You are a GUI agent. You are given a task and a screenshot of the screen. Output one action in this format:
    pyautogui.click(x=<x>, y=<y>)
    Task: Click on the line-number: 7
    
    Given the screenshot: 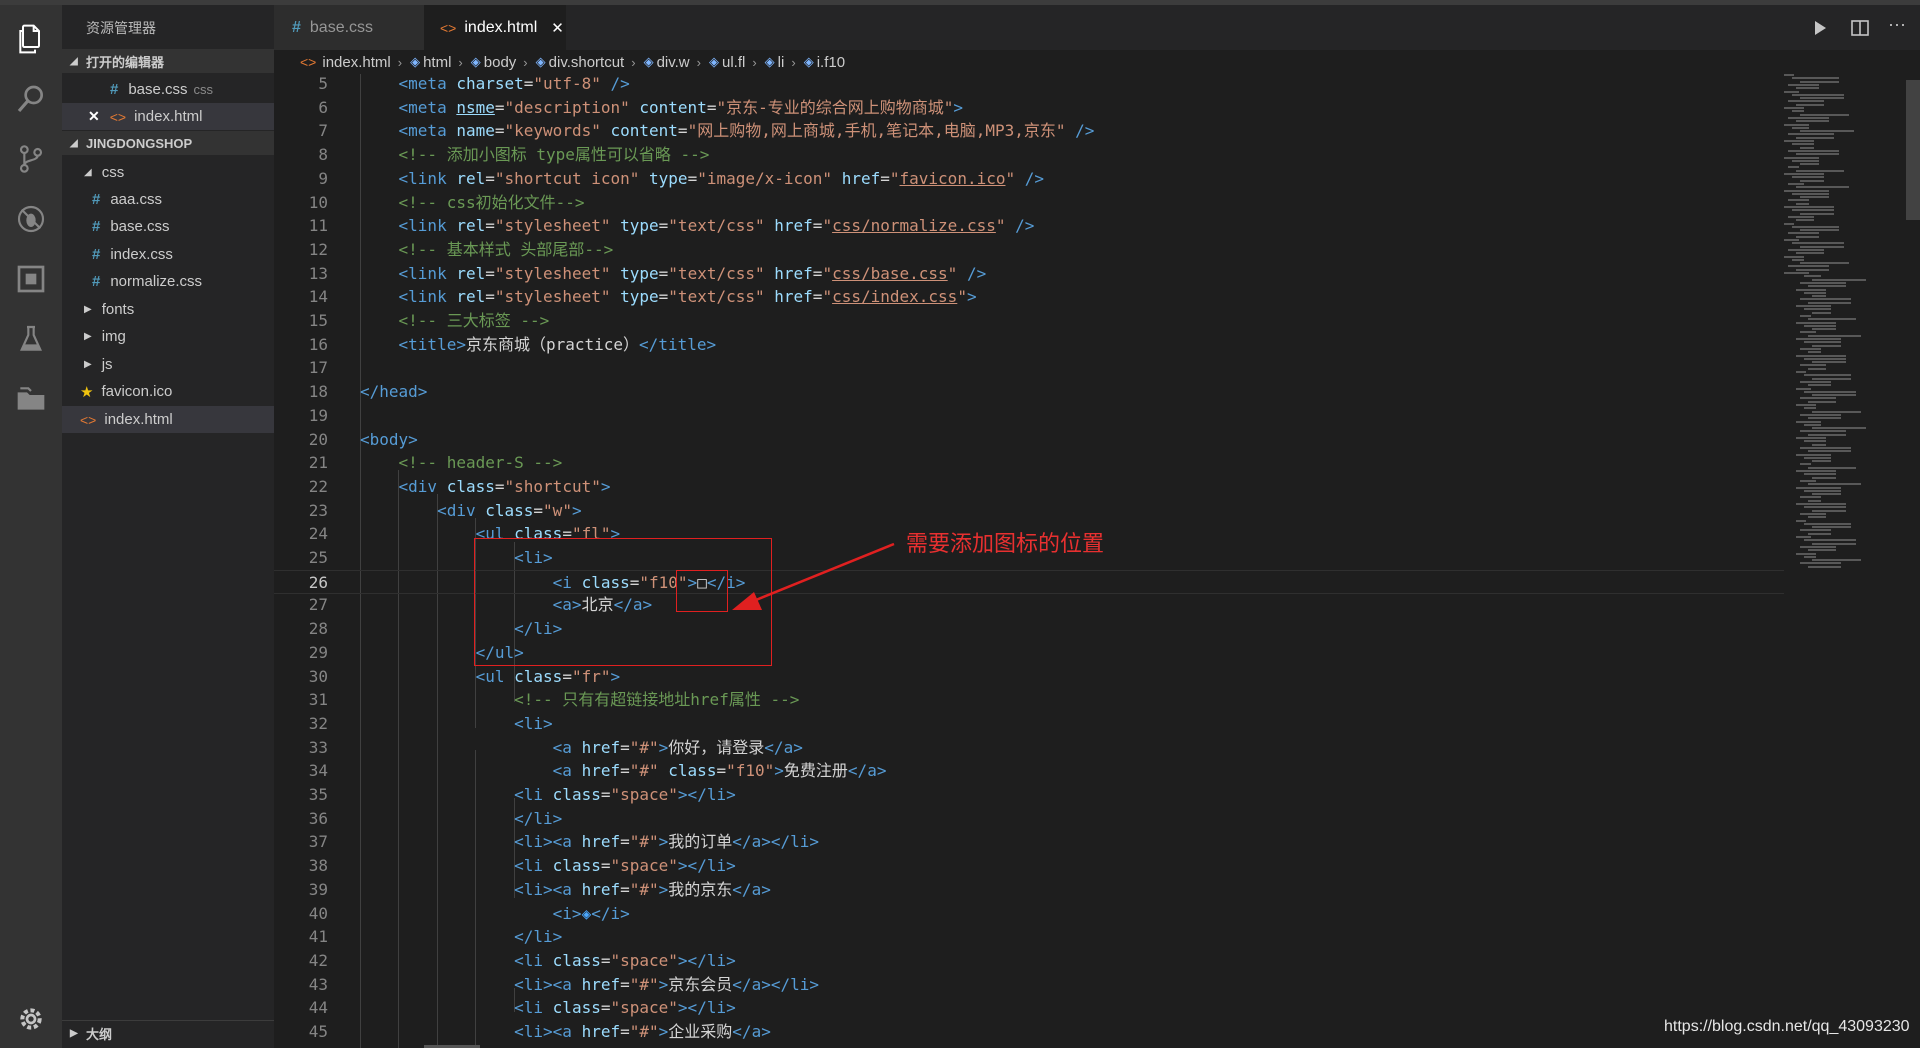 What is the action you would take?
    pyautogui.click(x=323, y=130)
    